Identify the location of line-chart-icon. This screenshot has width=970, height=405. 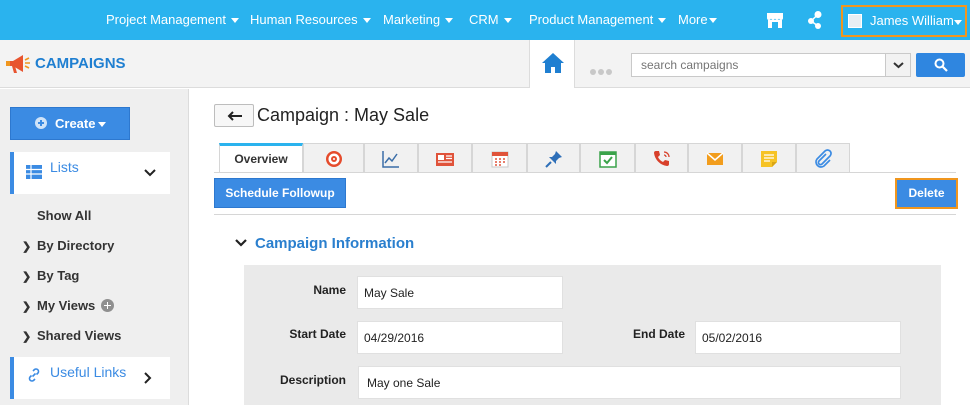
(390, 159).